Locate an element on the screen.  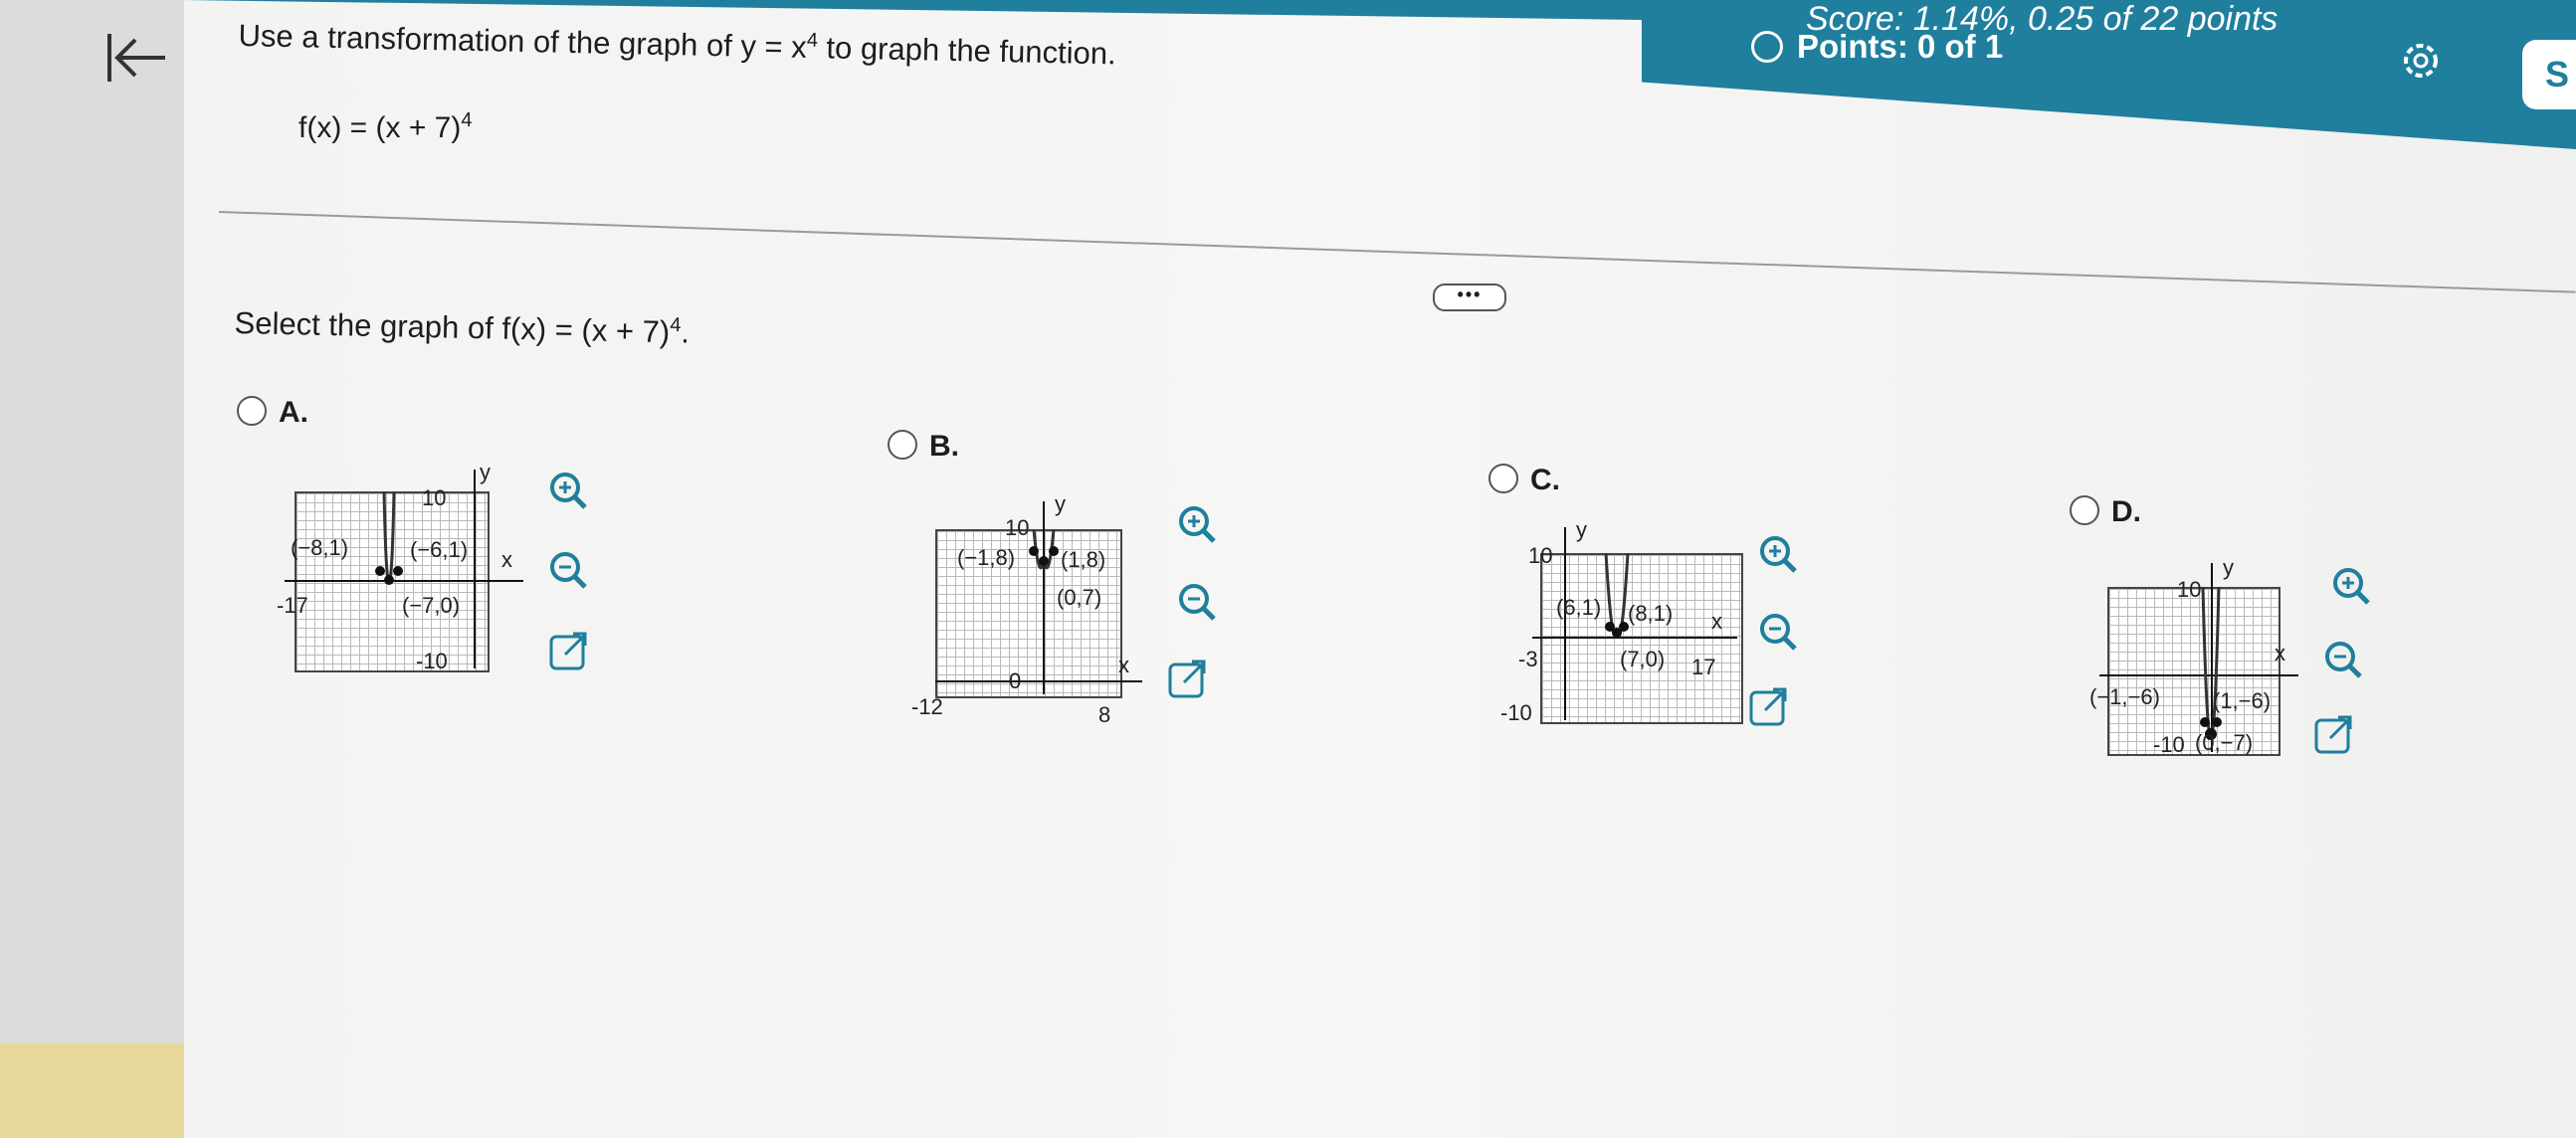
graph-d-y-label: y is located at coordinates (2228, 567).